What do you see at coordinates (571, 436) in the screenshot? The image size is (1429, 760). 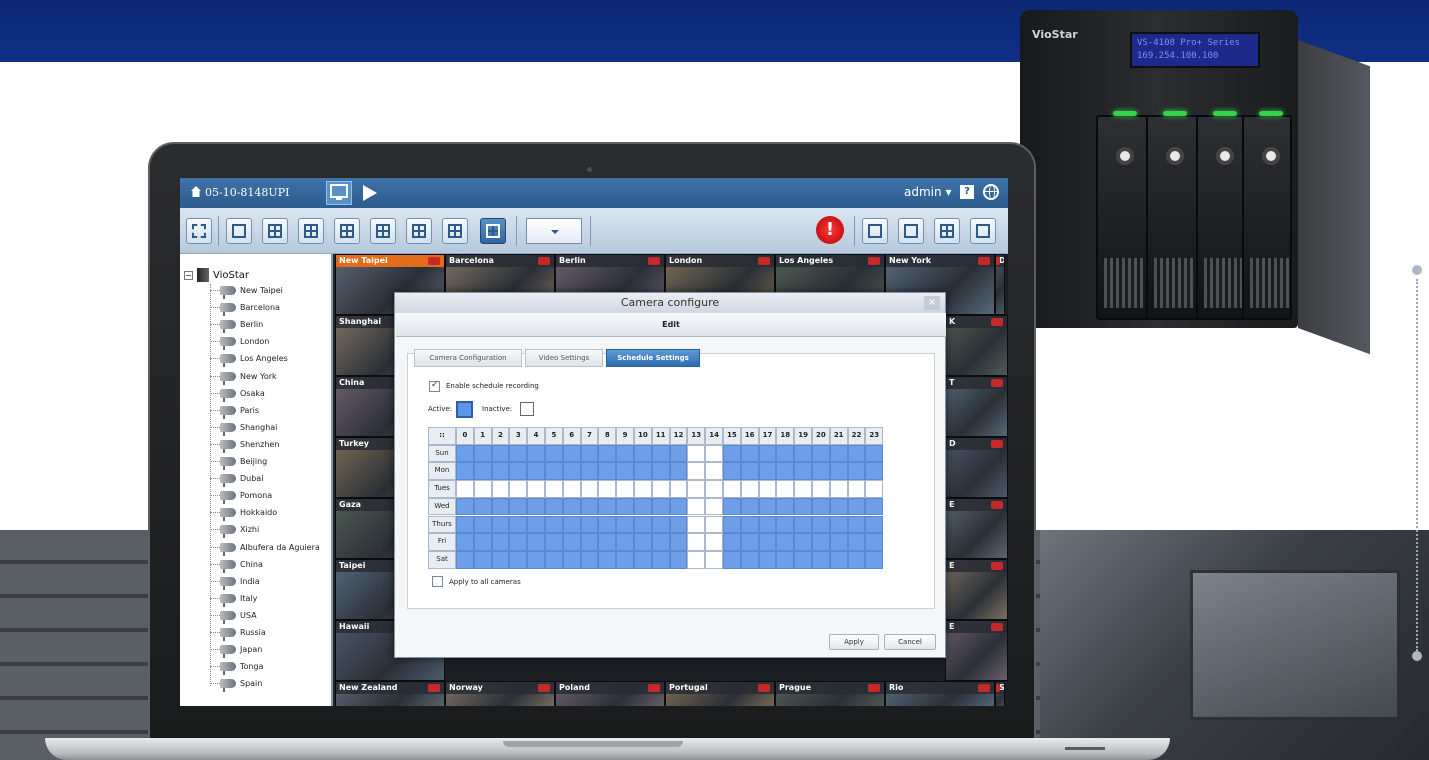 I see `schedule-hour-header: 6` at bounding box center [571, 436].